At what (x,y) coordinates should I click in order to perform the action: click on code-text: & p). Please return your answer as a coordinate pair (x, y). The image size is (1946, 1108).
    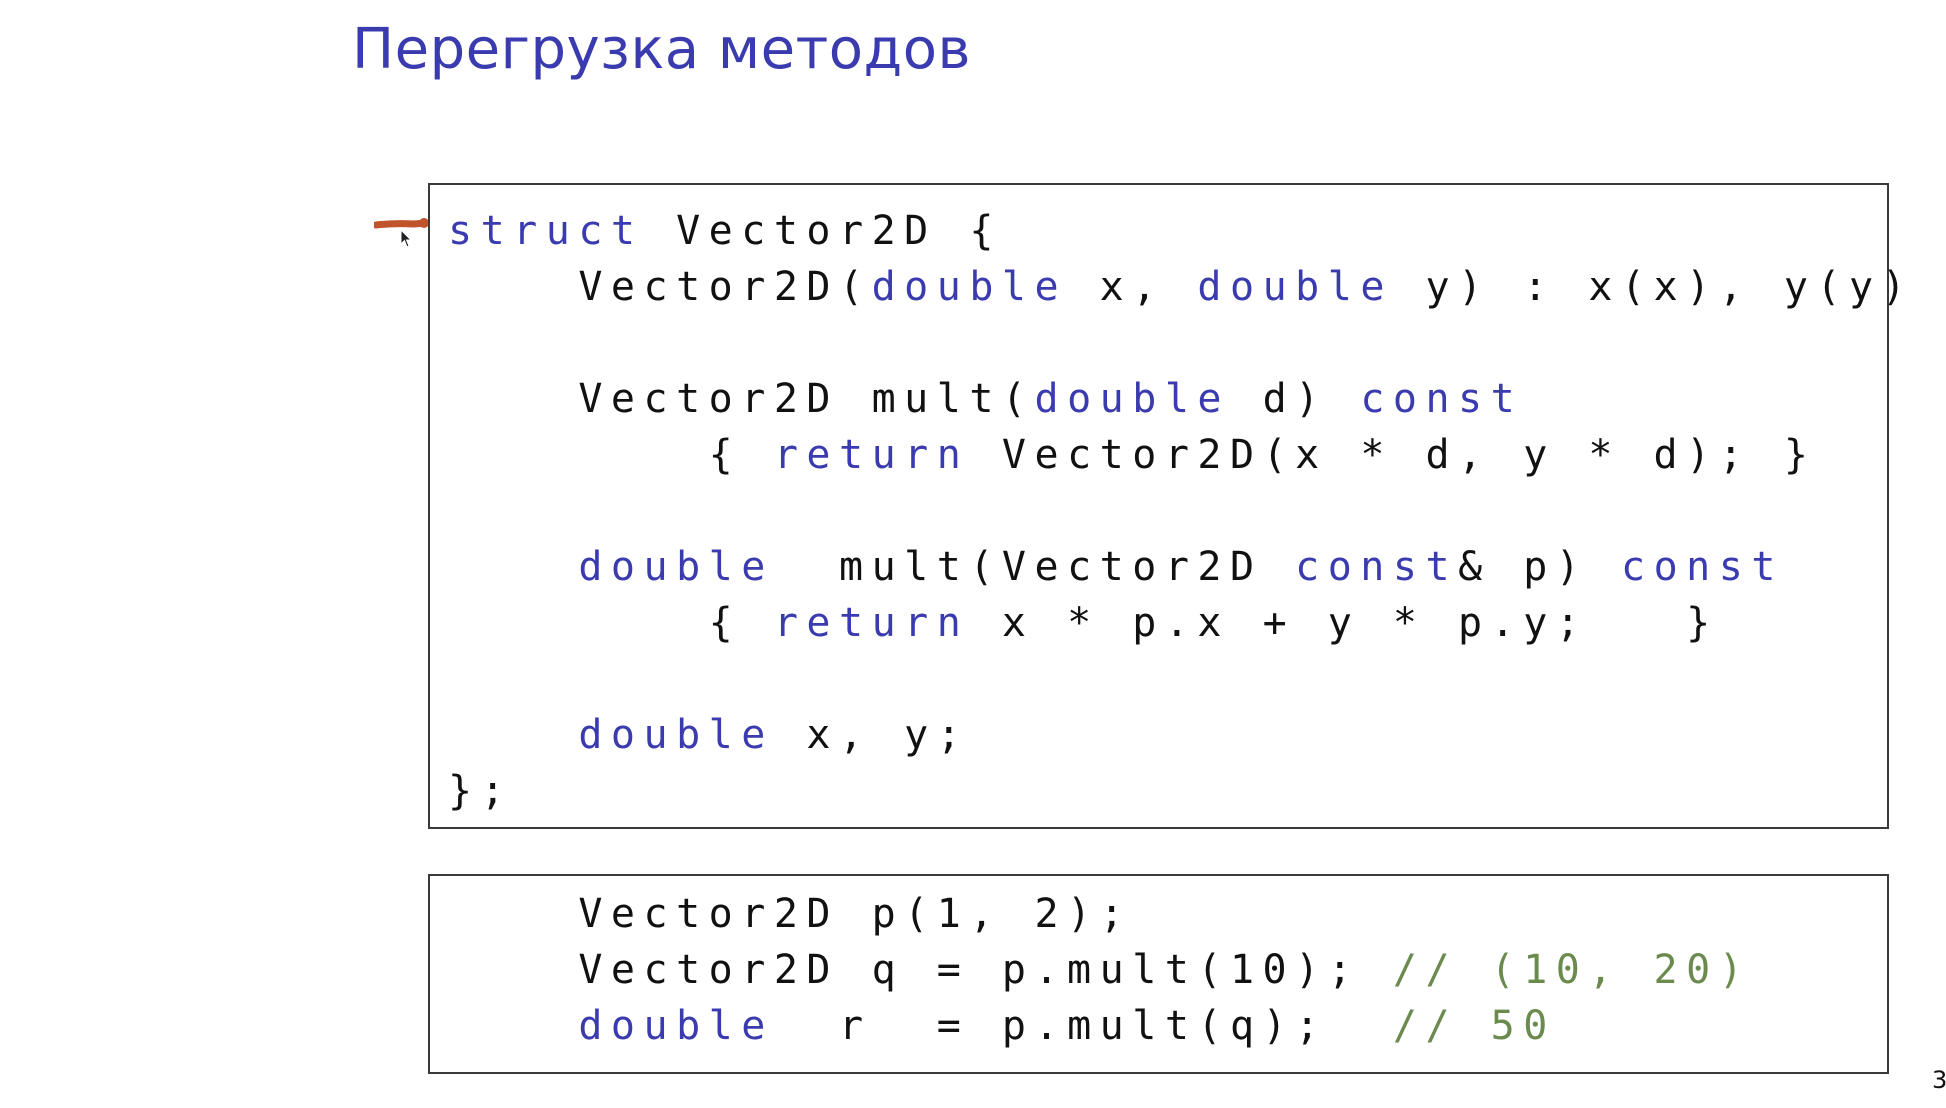
    Looking at the image, I should click on (1539, 567).